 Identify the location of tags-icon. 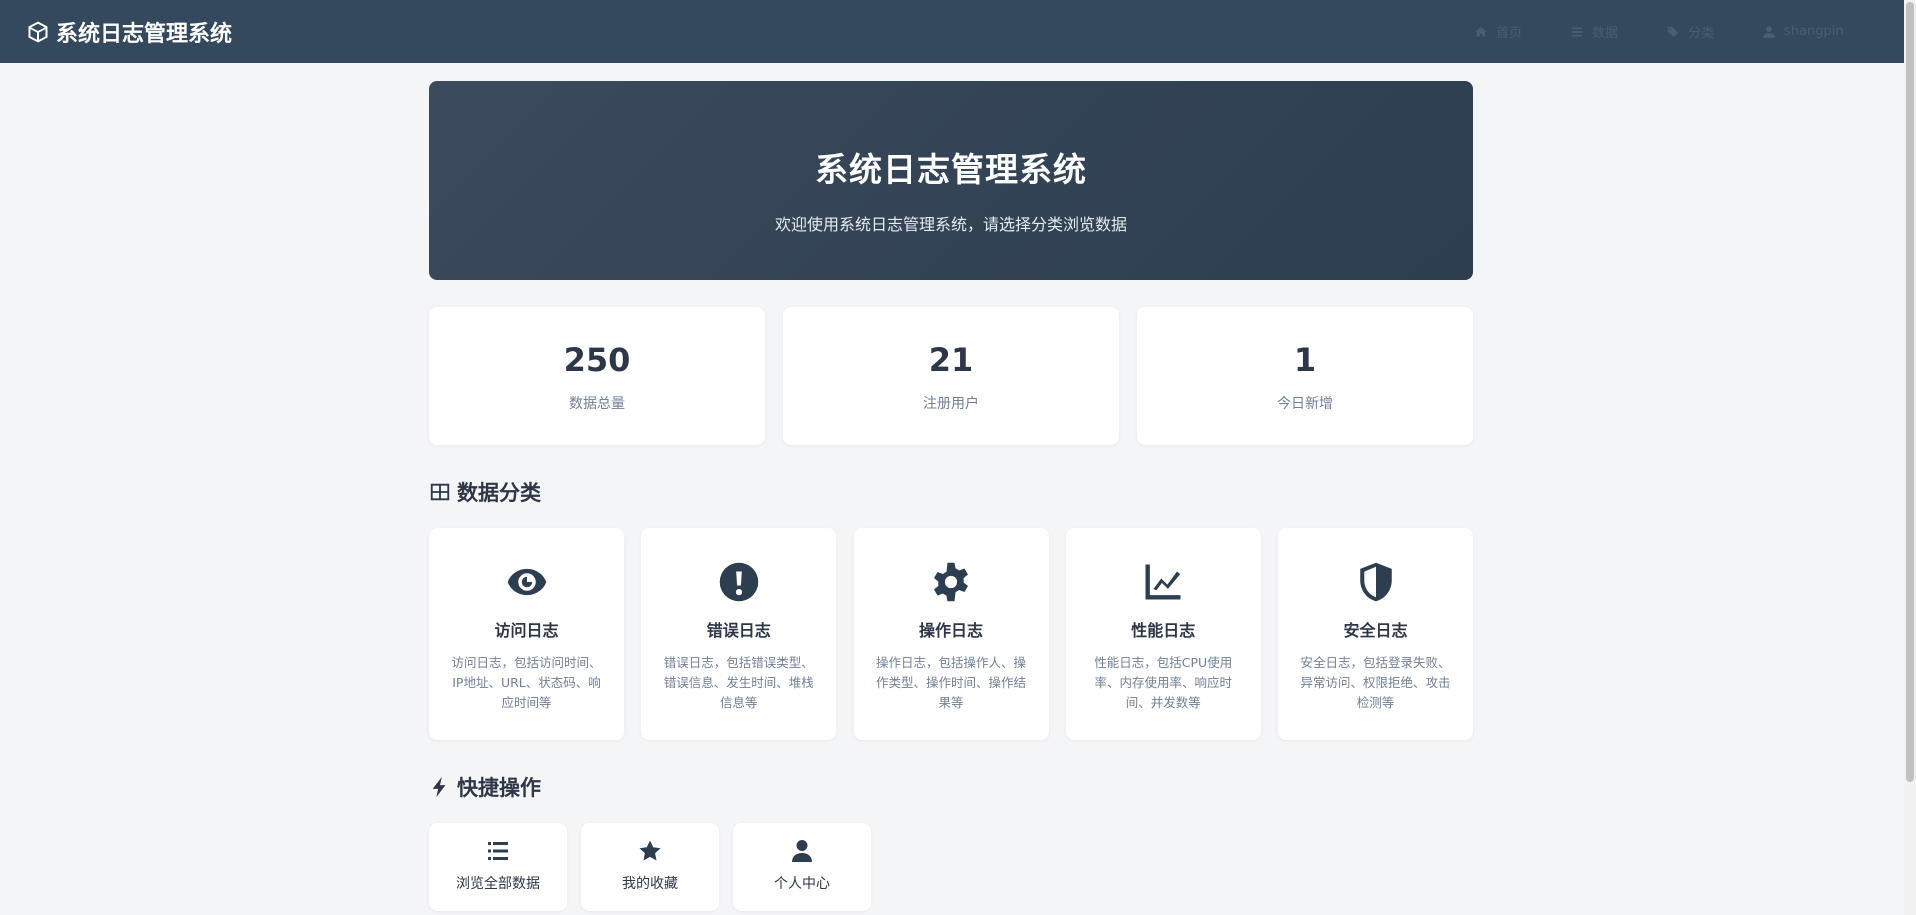
(1673, 31).